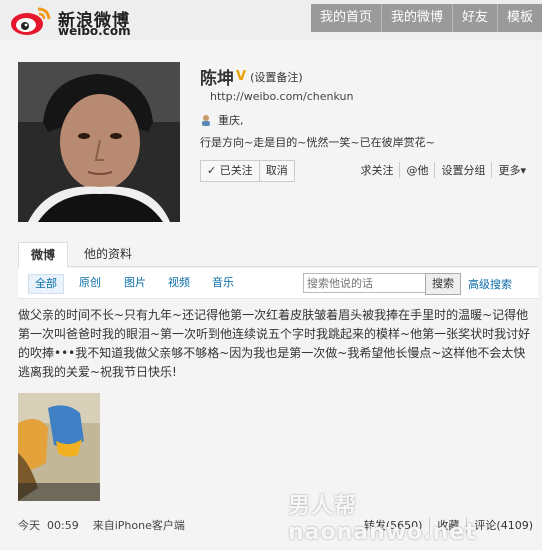  I want to click on post-image, so click(59, 447).